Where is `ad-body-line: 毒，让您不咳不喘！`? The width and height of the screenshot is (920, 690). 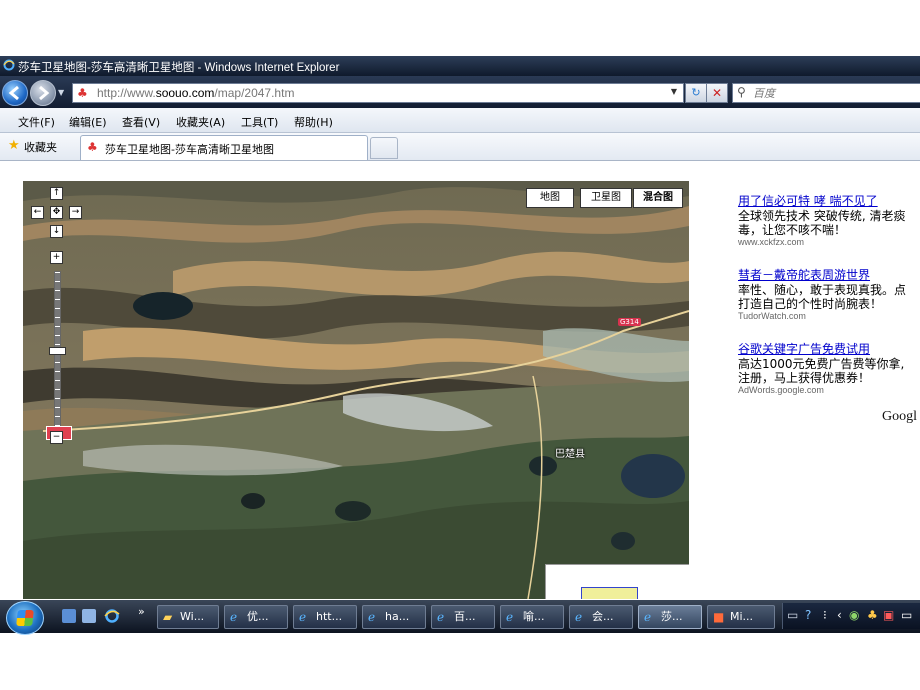 ad-body-line: 毒，让您不咳不喘！ is located at coordinates (792, 230).